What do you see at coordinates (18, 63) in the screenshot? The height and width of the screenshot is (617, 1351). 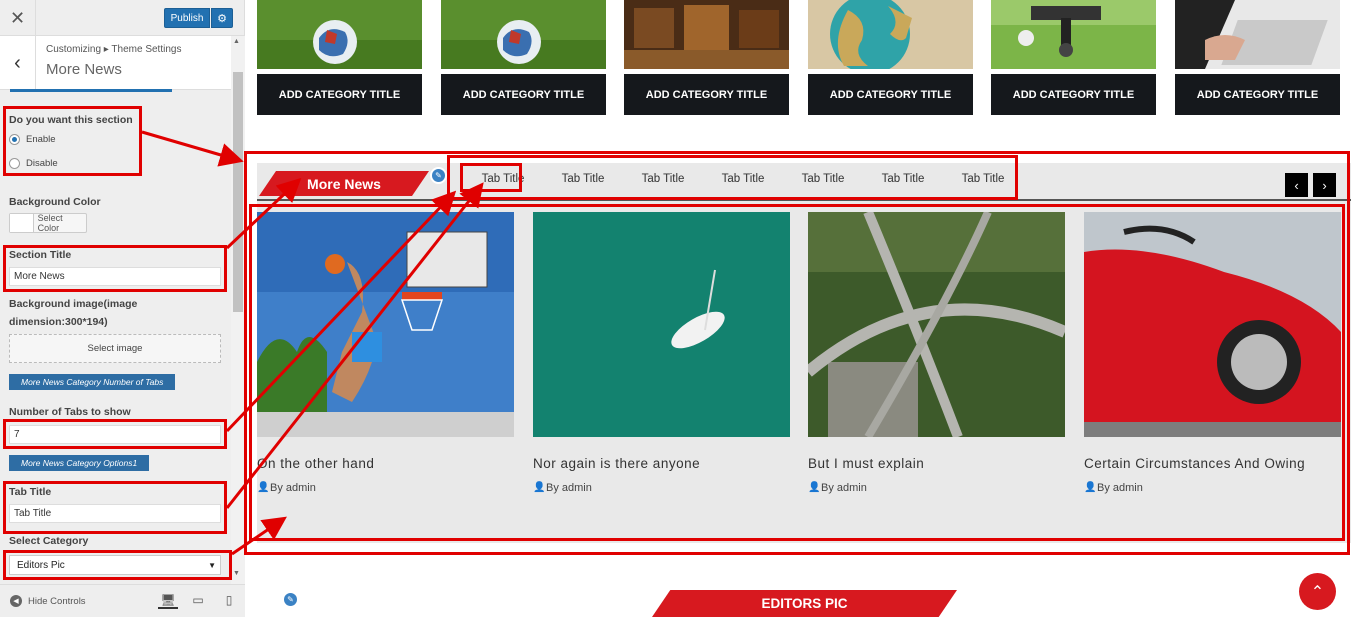 I see `back-arrow-icon: ‹` at bounding box center [18, 63].